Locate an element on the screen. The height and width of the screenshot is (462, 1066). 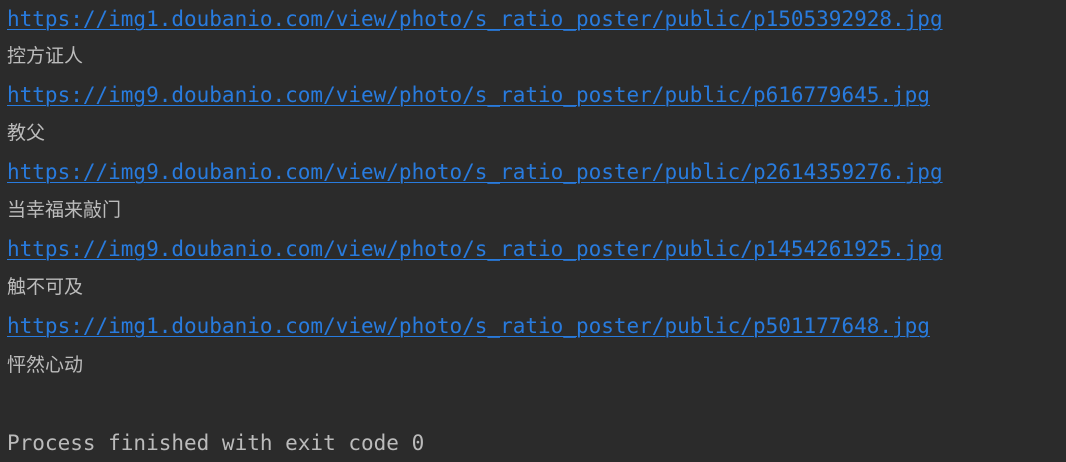
movie-title: 怦然心动 is located at coordinates (45, 365).